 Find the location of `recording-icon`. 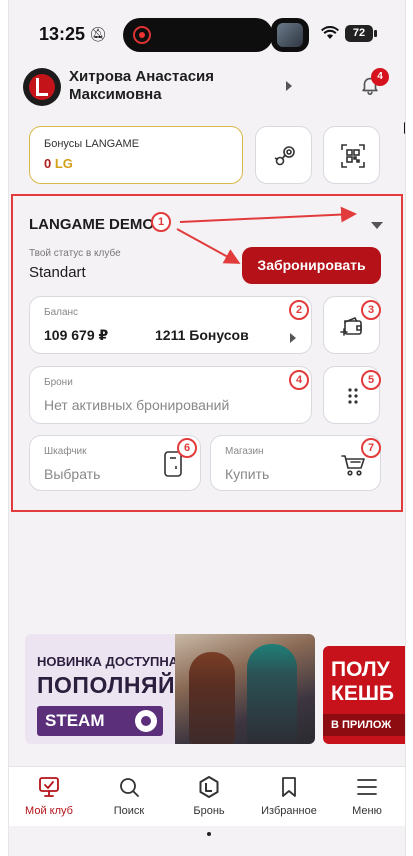

recording-icon is located at coordinates (142, 35).